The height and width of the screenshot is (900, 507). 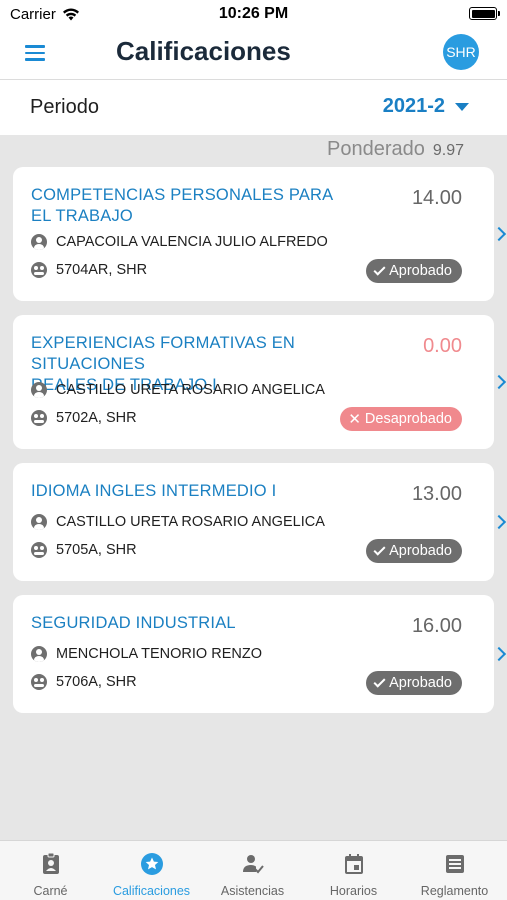 I want to click on course-name-line: EXPERIENCIAS FORMATIVAS EN SITUACIONES, so click(x=163, y=353).